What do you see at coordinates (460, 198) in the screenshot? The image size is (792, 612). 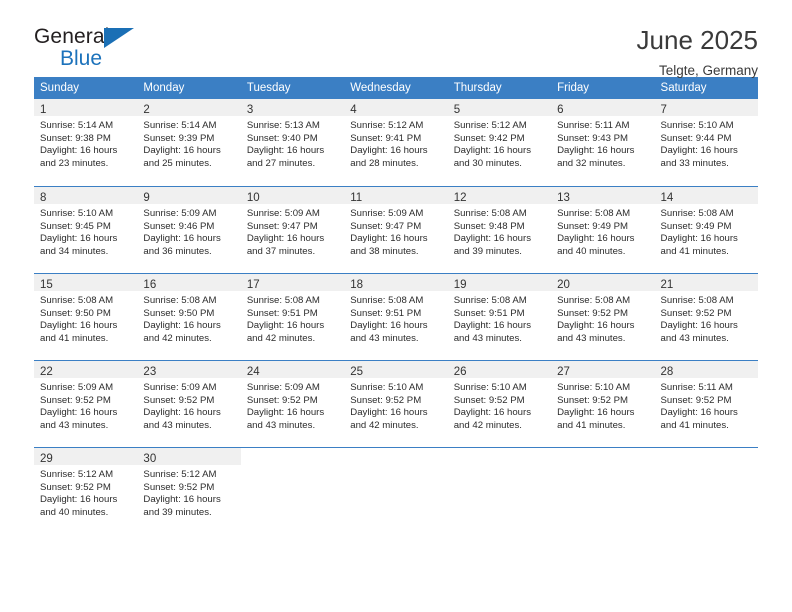 I see `day-number: 12` at bounding box center [460, 198].